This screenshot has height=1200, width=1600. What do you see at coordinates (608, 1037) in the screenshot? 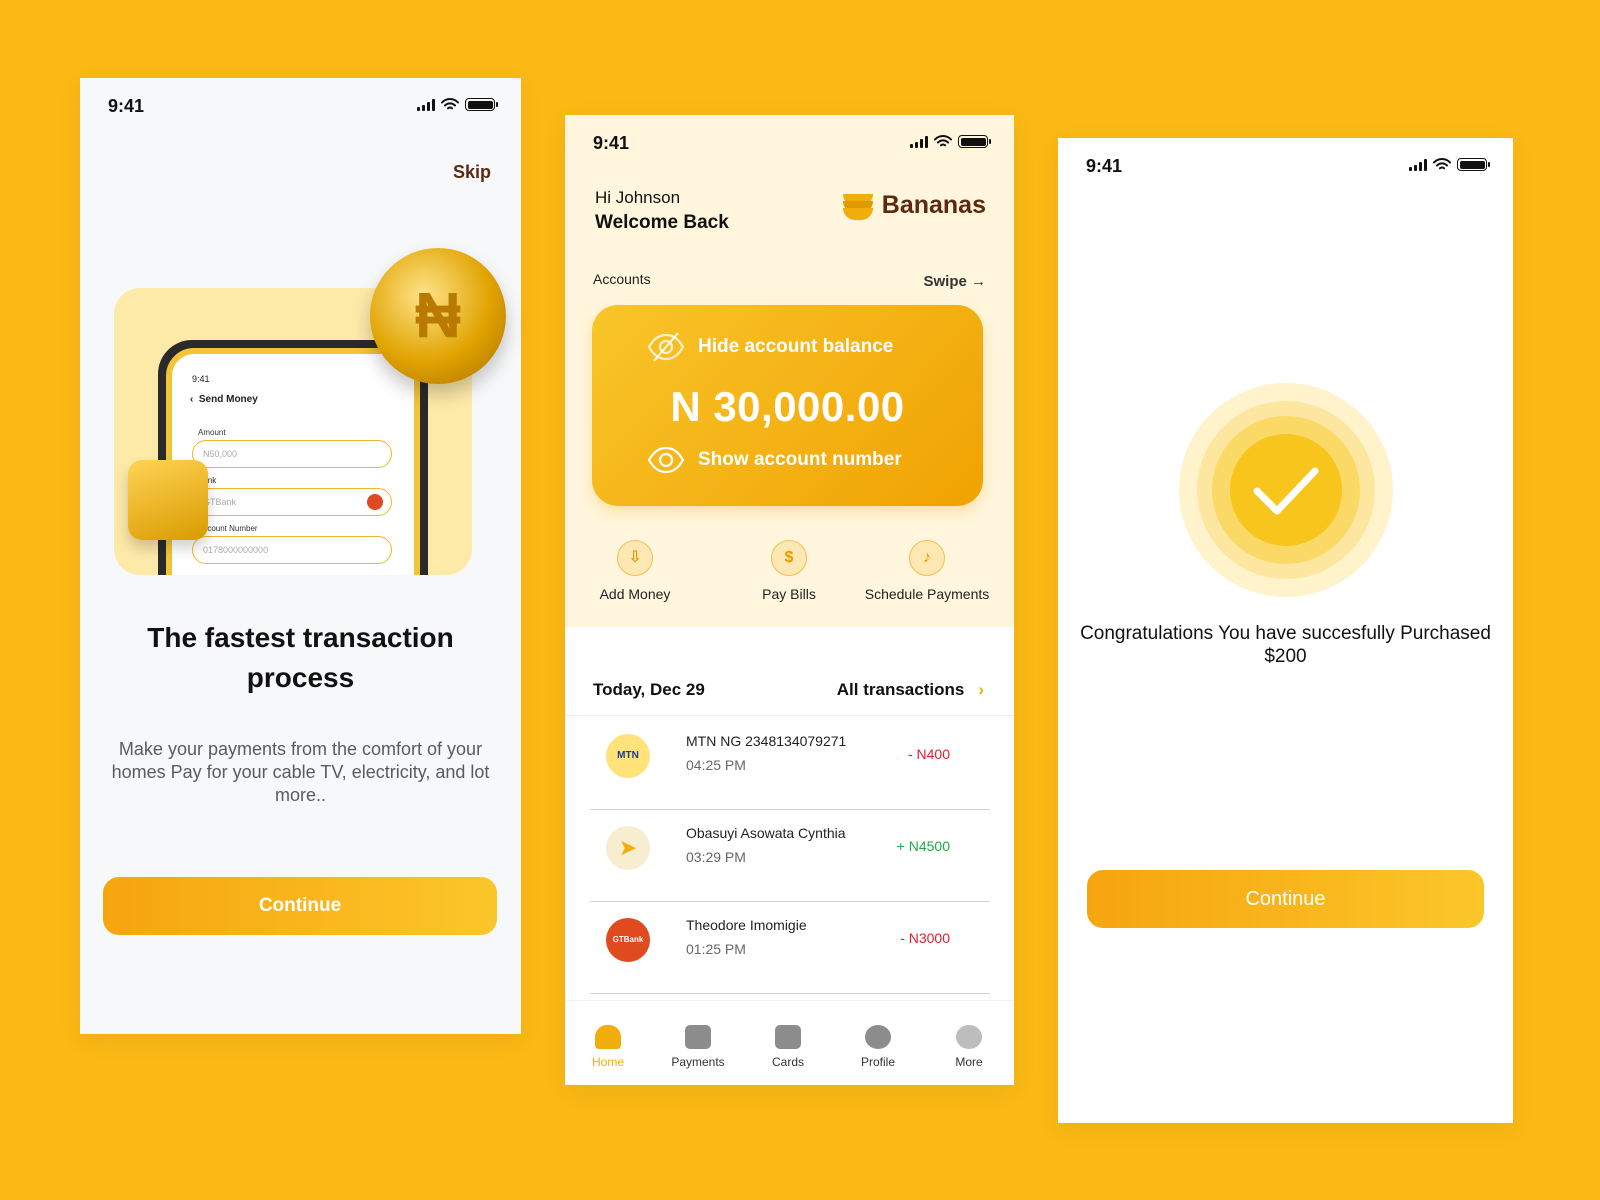
I see `home-icon` at bounding box center [608, 1037].